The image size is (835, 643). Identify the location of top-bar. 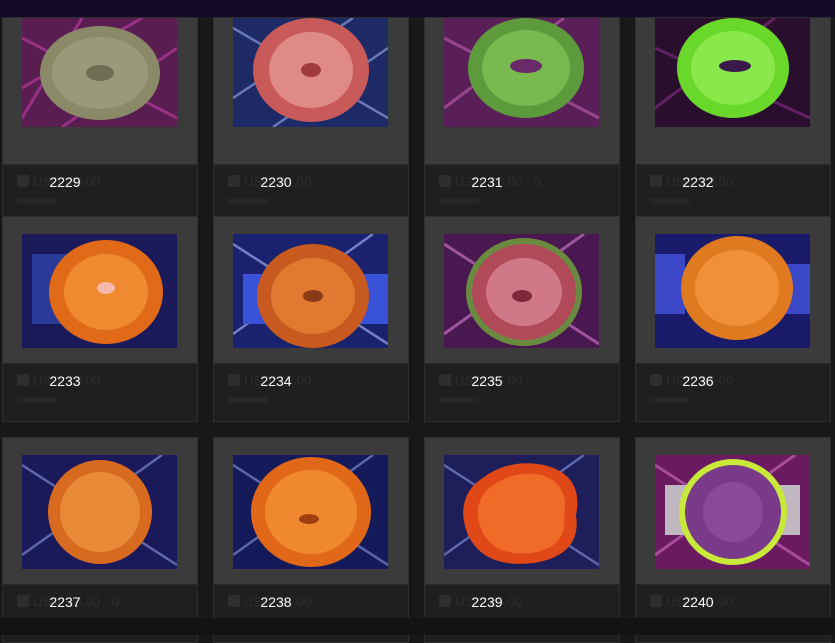
(417, 8).